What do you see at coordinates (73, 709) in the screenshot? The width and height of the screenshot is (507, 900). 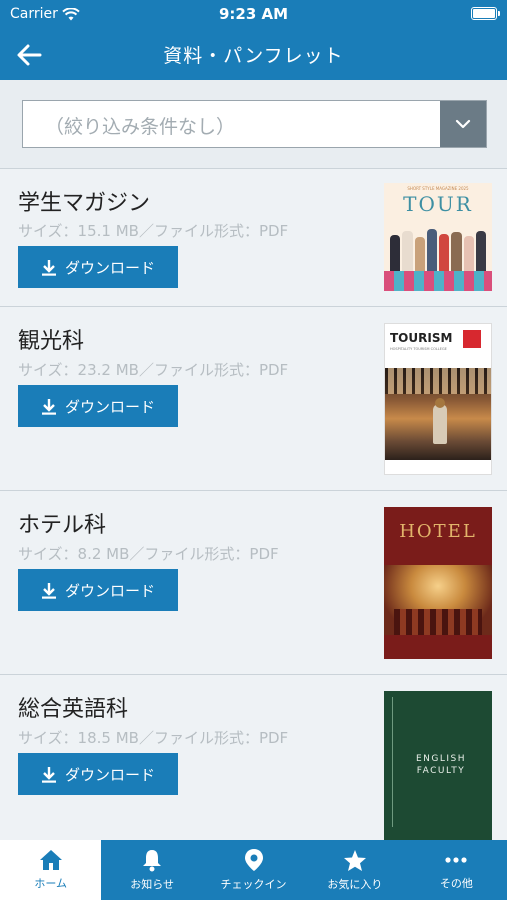 I see `item-title: 総合英語科` at bounding box center [73, 709].